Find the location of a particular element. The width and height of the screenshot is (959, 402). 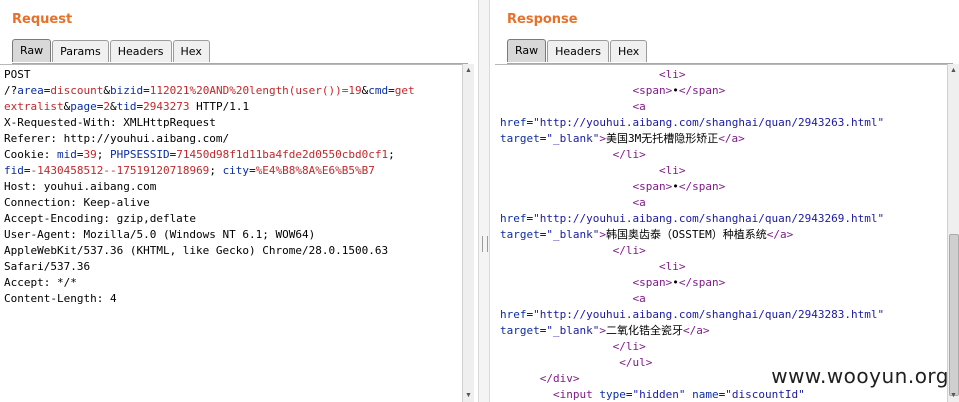

panel-splitter is located at coordinates (484, 201).